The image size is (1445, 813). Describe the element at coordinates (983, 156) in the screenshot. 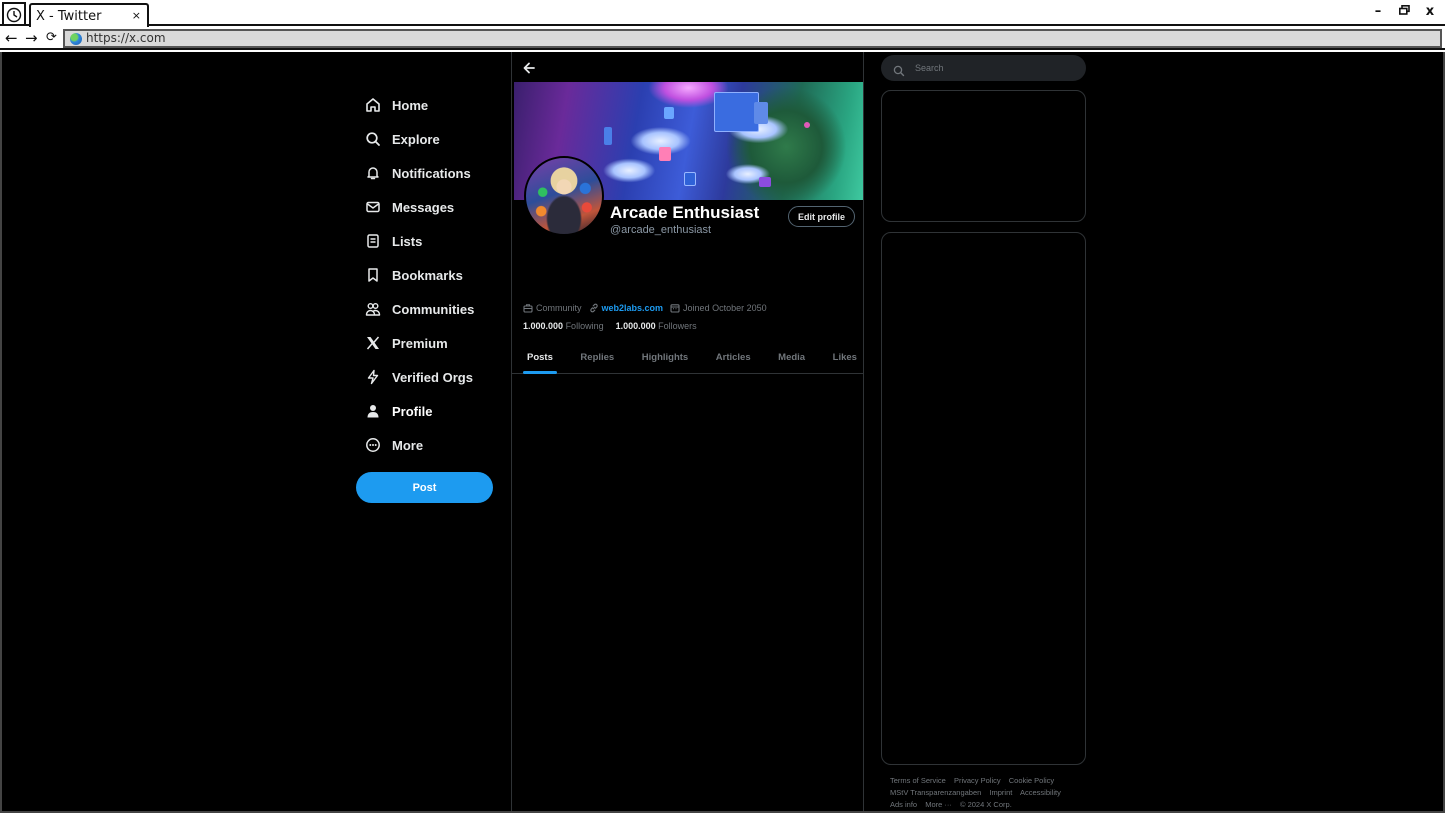

I see `sidebar-card-top` at that location.